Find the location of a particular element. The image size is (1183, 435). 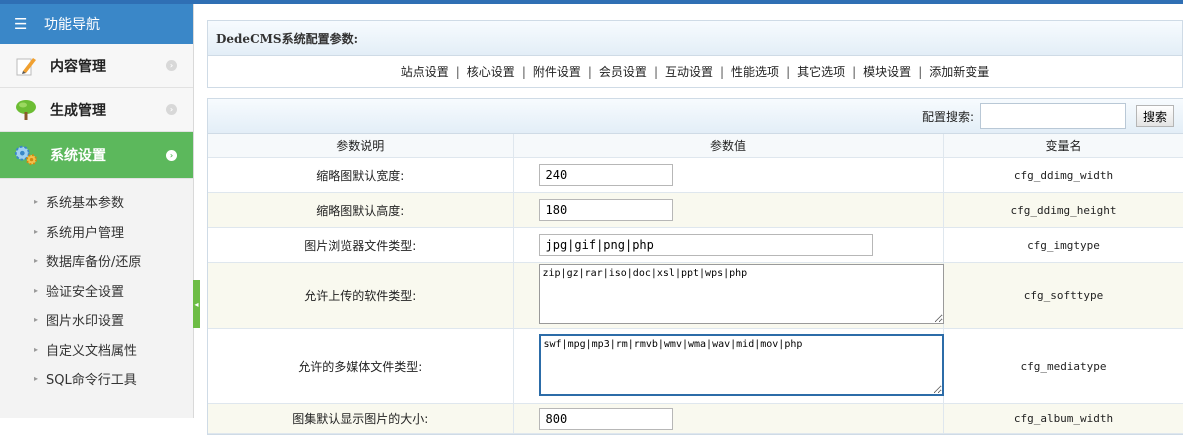

sidebar-header-label: 功能导航 is located at coordinates (72, 25).